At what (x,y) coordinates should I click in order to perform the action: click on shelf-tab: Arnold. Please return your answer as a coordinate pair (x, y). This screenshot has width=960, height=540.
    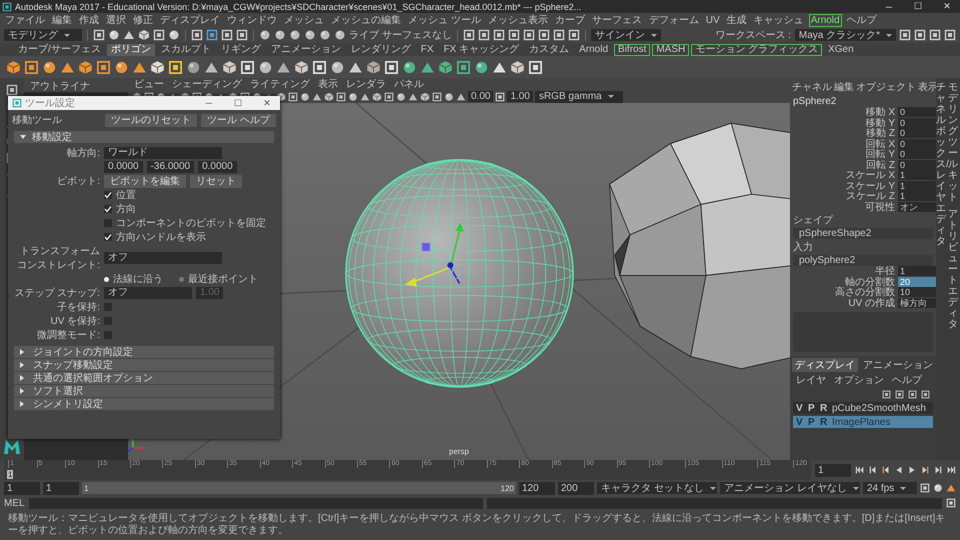
    Looking at the image, I should click on (593, 50).